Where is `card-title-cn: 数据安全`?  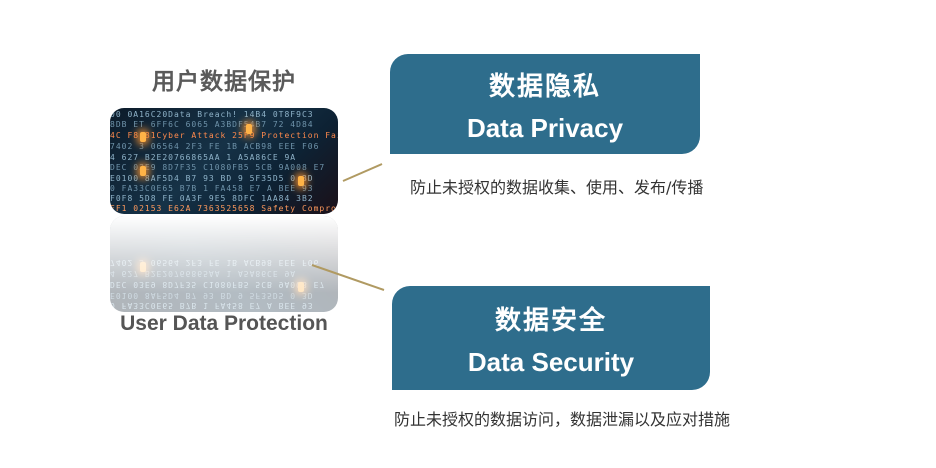
card-title-cn: 数据安全 is located at coordinates (550, 320).